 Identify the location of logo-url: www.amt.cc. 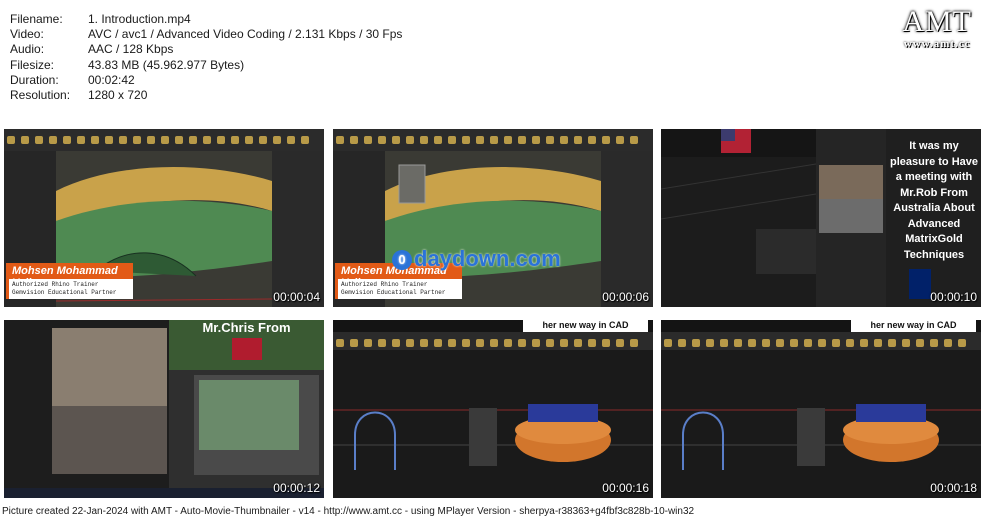
(937, 44).